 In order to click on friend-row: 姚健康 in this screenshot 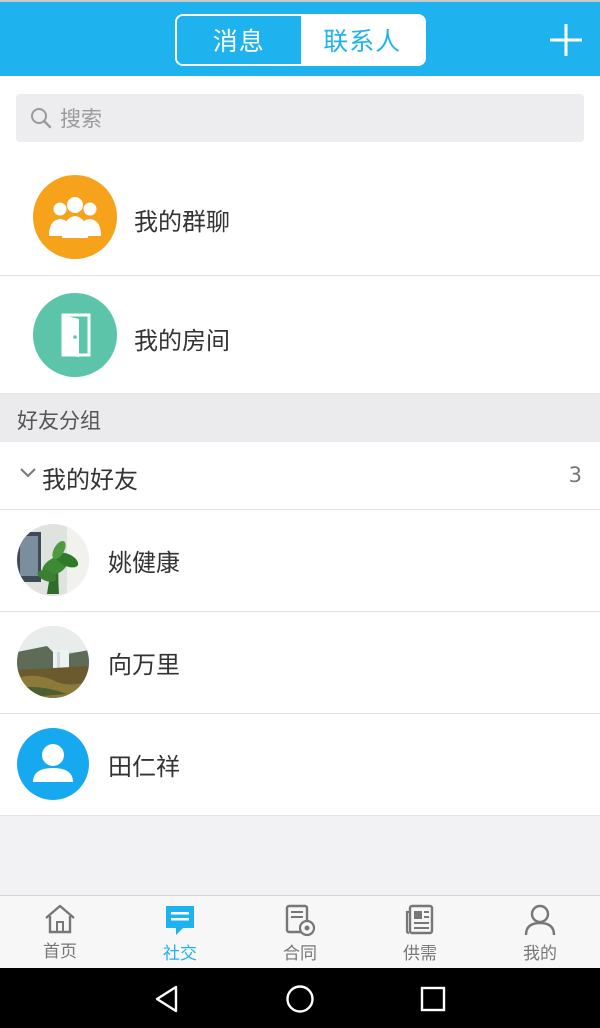, I will do `click(300, 561)`.